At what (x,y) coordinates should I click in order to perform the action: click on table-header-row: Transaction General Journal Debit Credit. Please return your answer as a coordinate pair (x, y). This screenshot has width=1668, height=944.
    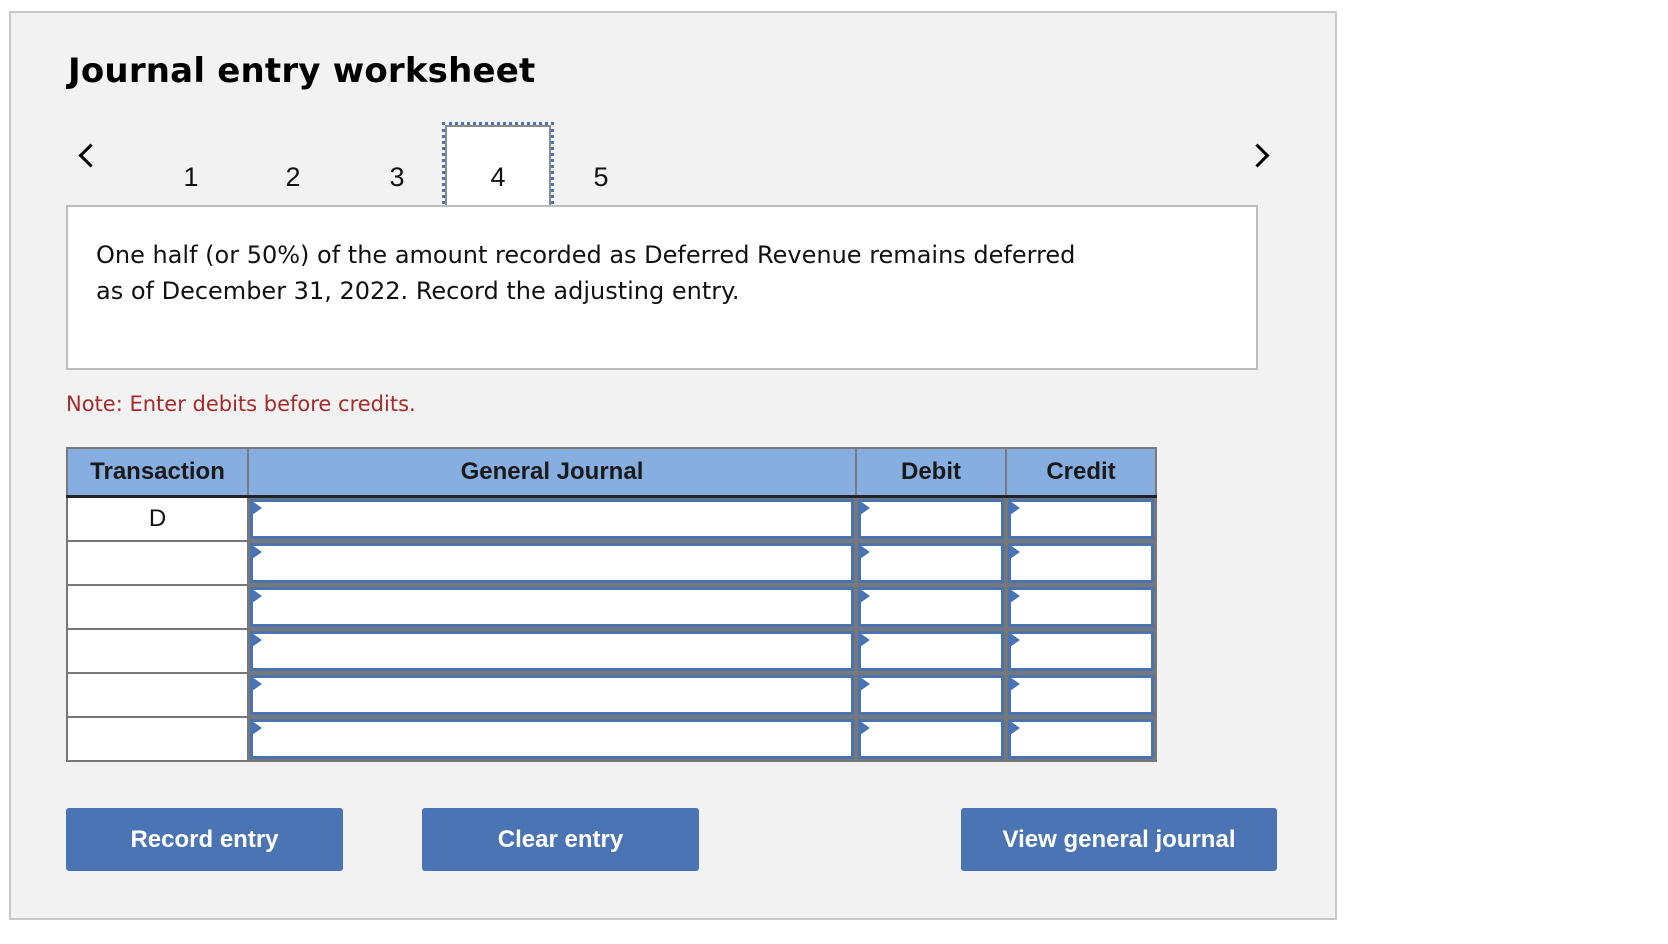
    Looking at the image, I should click on (611, 472).